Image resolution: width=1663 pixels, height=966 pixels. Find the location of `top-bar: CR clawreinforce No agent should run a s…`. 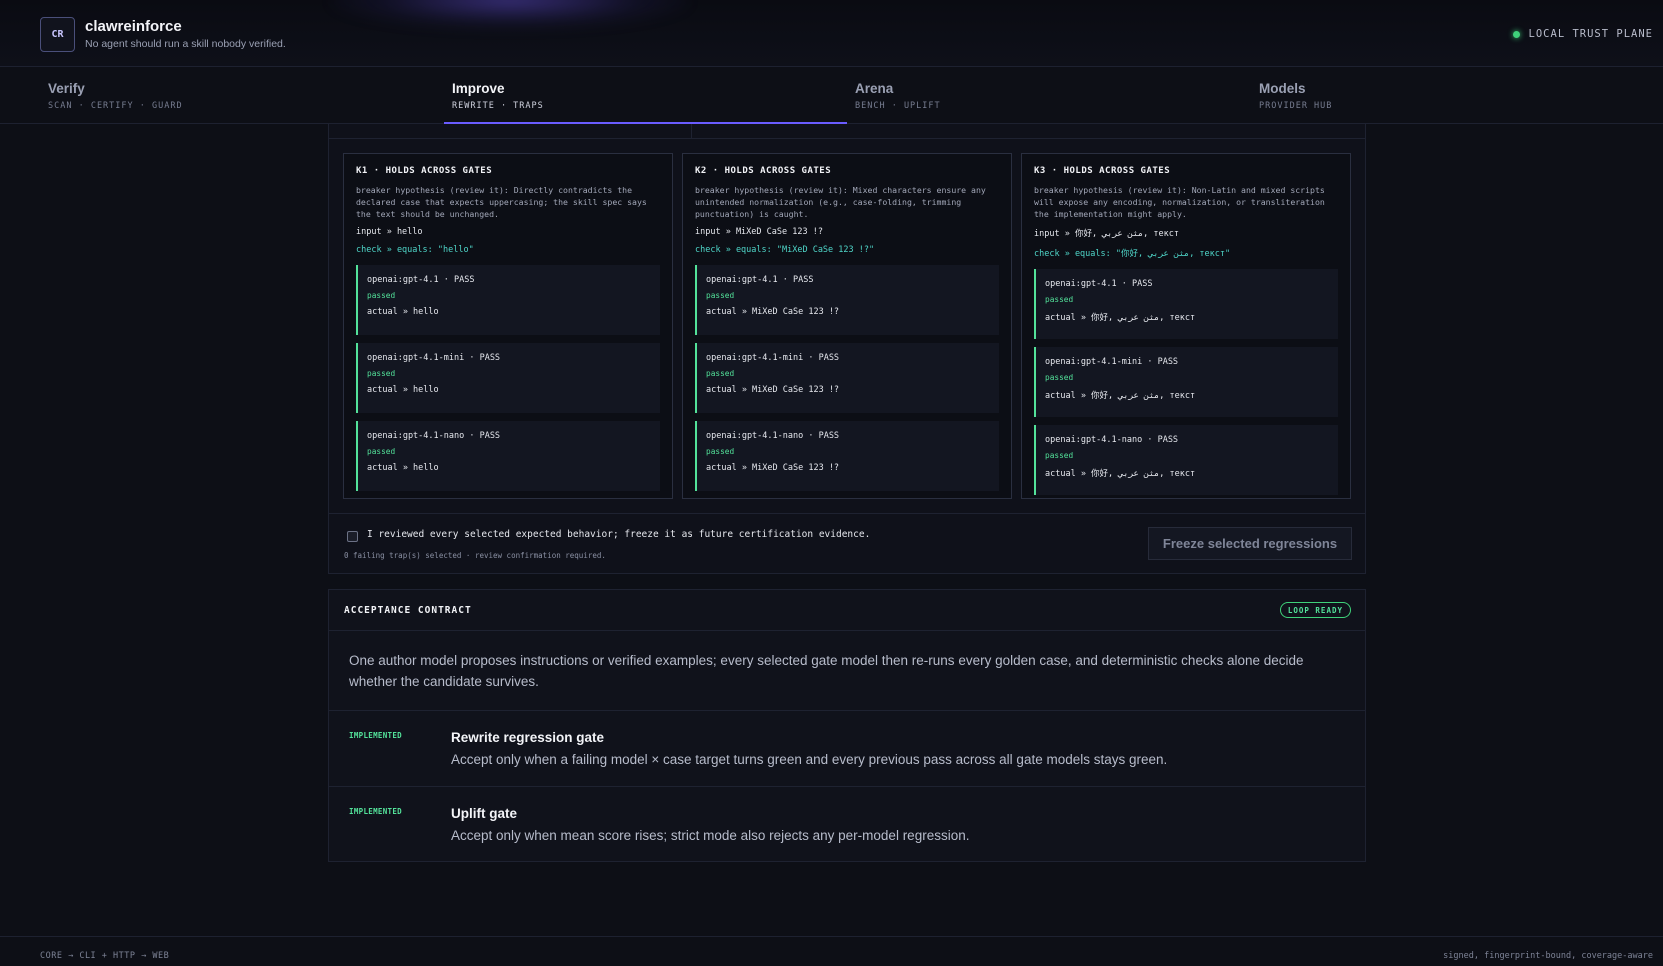

top-bar: CR clawreinforce No agent should run a s… is located at coordinates (831, 33).